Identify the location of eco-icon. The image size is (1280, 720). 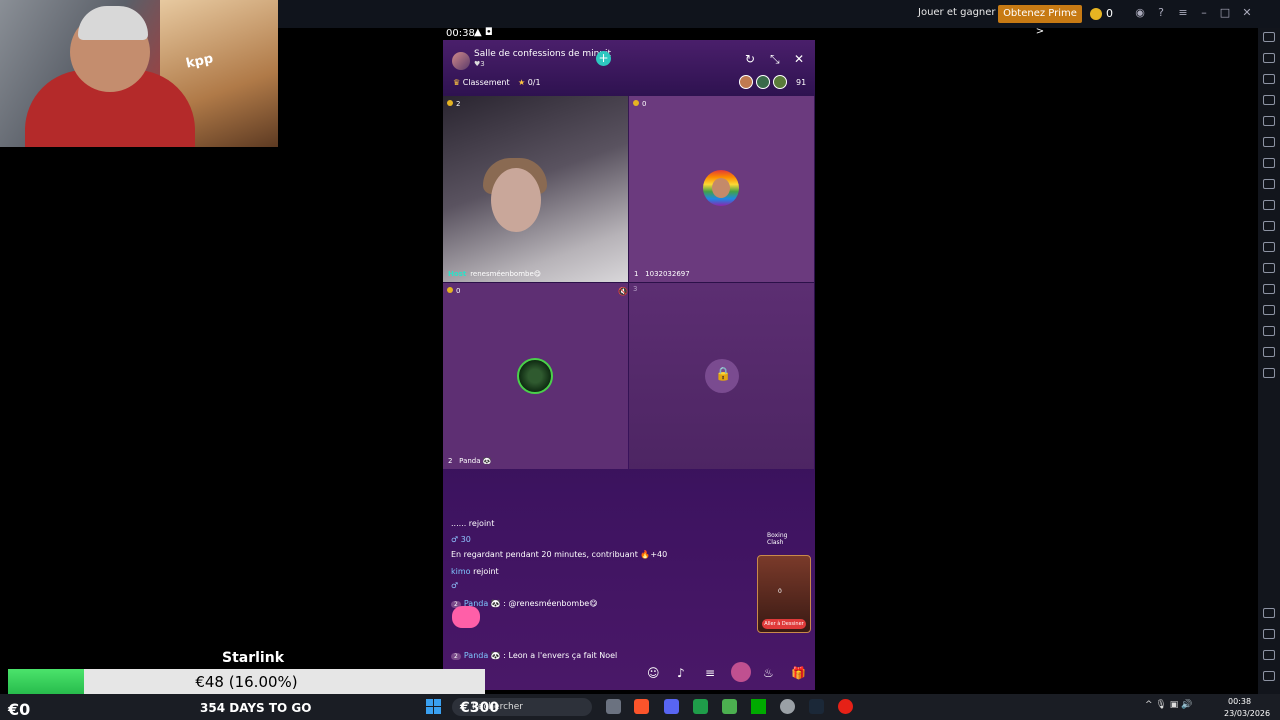
(1269, 310).